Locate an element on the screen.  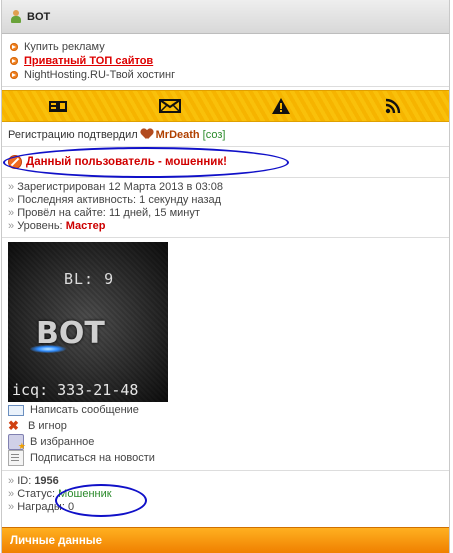
avatar-icq-text: icq: 333-21-48 is located at coordinates (75, 390).